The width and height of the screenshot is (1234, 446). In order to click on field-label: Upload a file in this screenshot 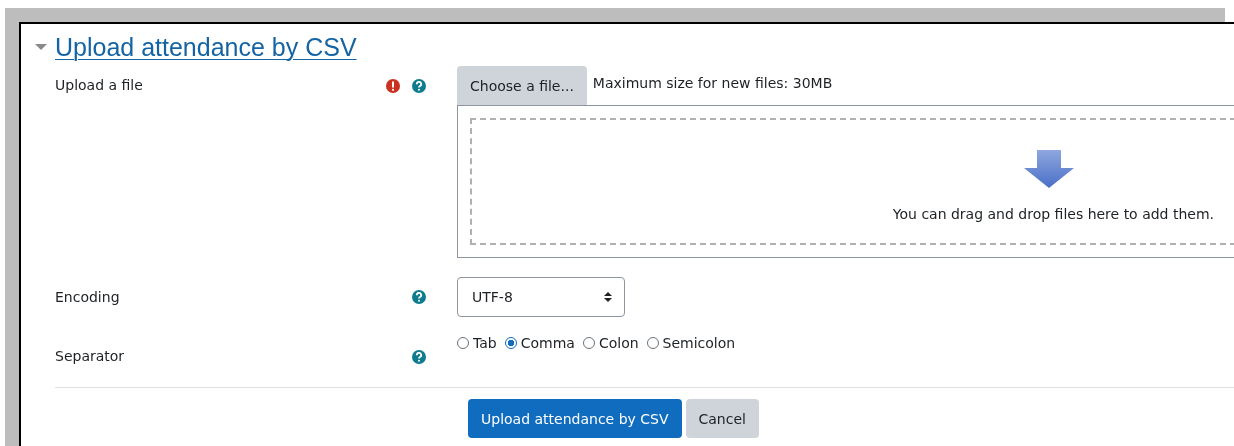, I will do `click(99, 84)`.